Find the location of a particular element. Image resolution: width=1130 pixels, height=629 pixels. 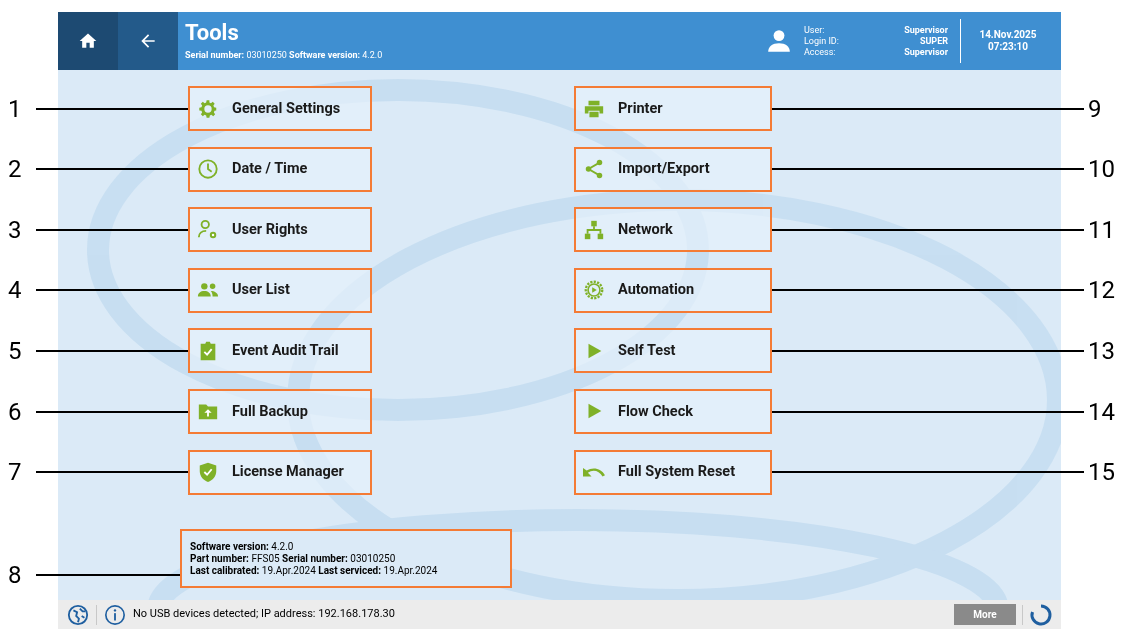

user-field-label: Access: is located at coordinates (820, 52).